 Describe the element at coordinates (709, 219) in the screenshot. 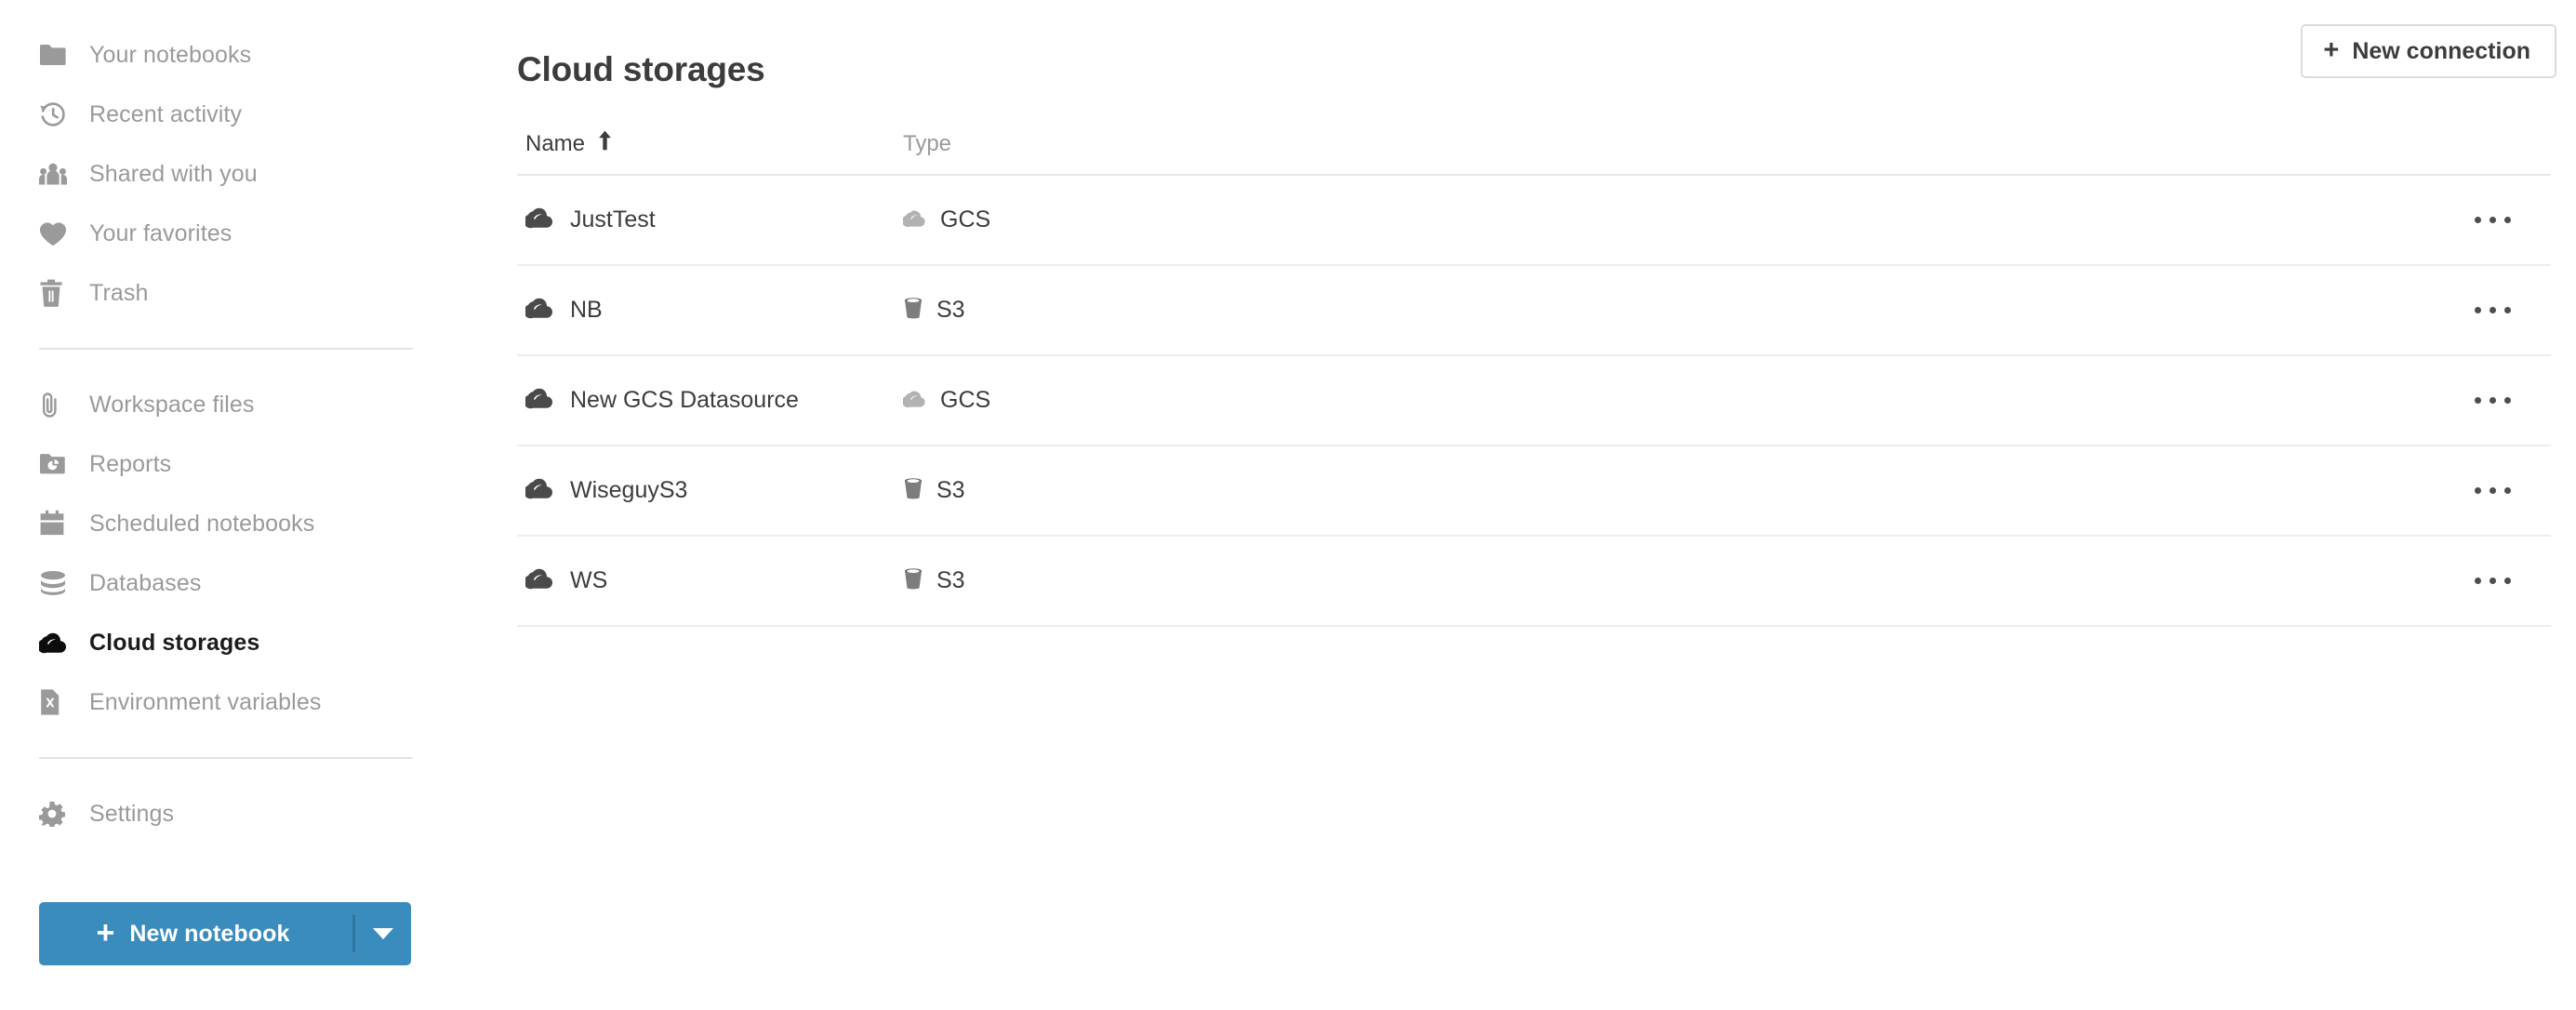

I see `cell-name: JustTest` at that location.